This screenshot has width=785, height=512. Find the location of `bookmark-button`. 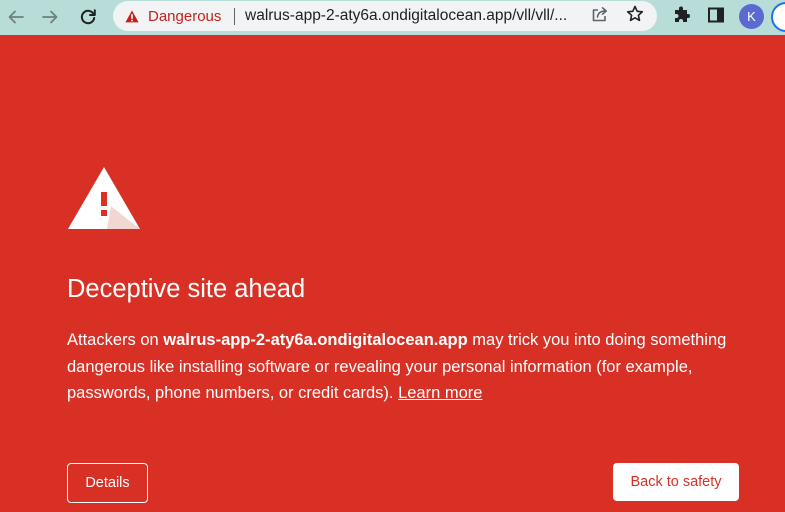

bookmark-button is located at coordinates (635, 16).